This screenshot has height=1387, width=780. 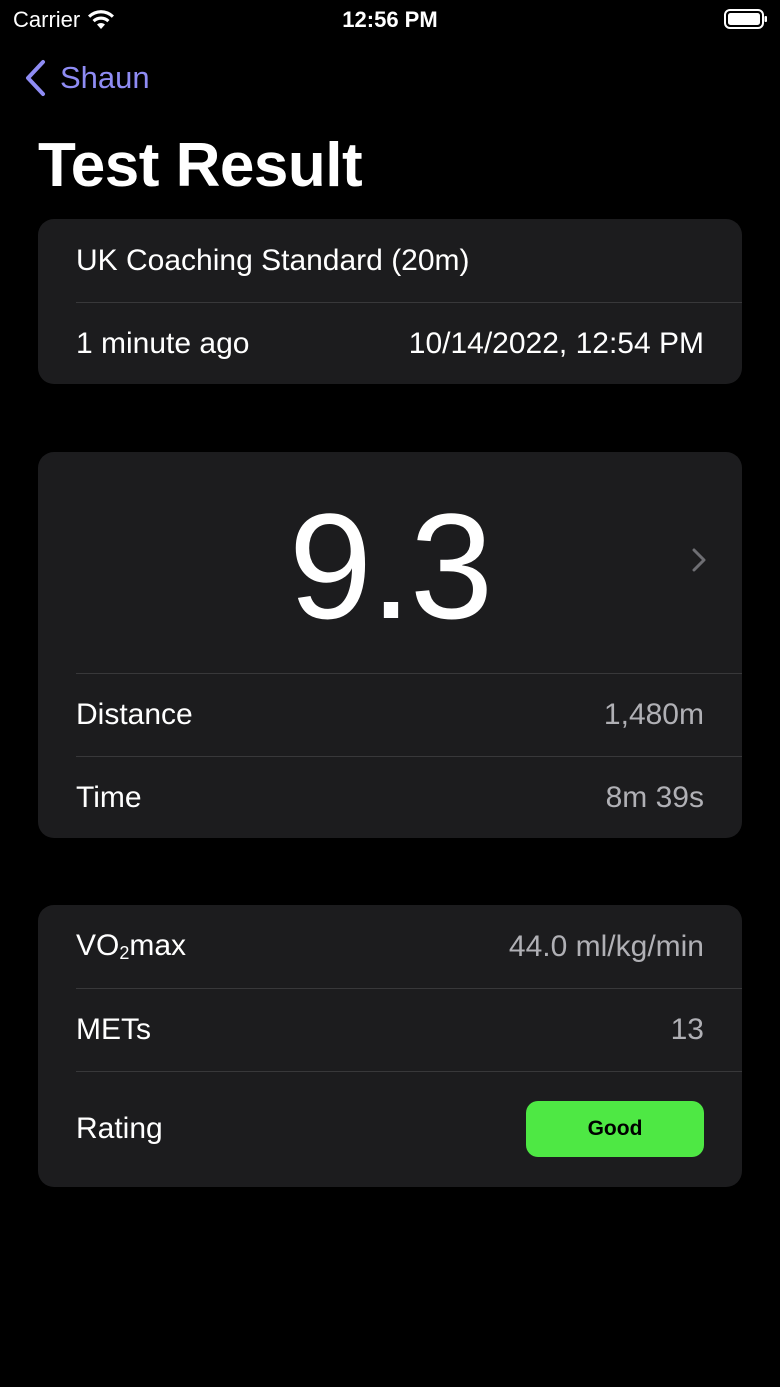 I want to click on back-button: Shaun, so click(x=86, y=78).